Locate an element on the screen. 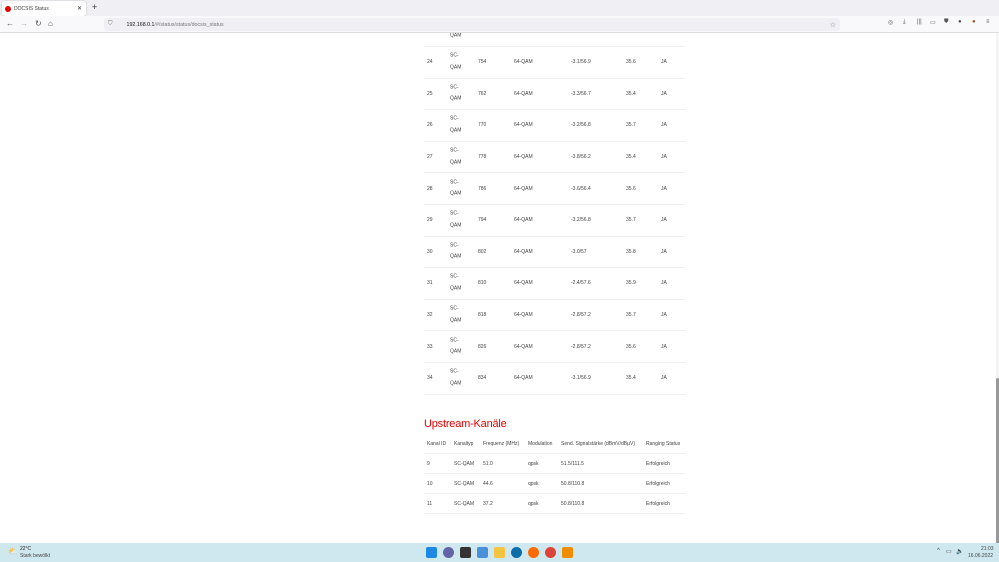 Image resolution: width=999 pixels, height=562 pixels. channel-id: 23 is located at coordinates (430, 33).